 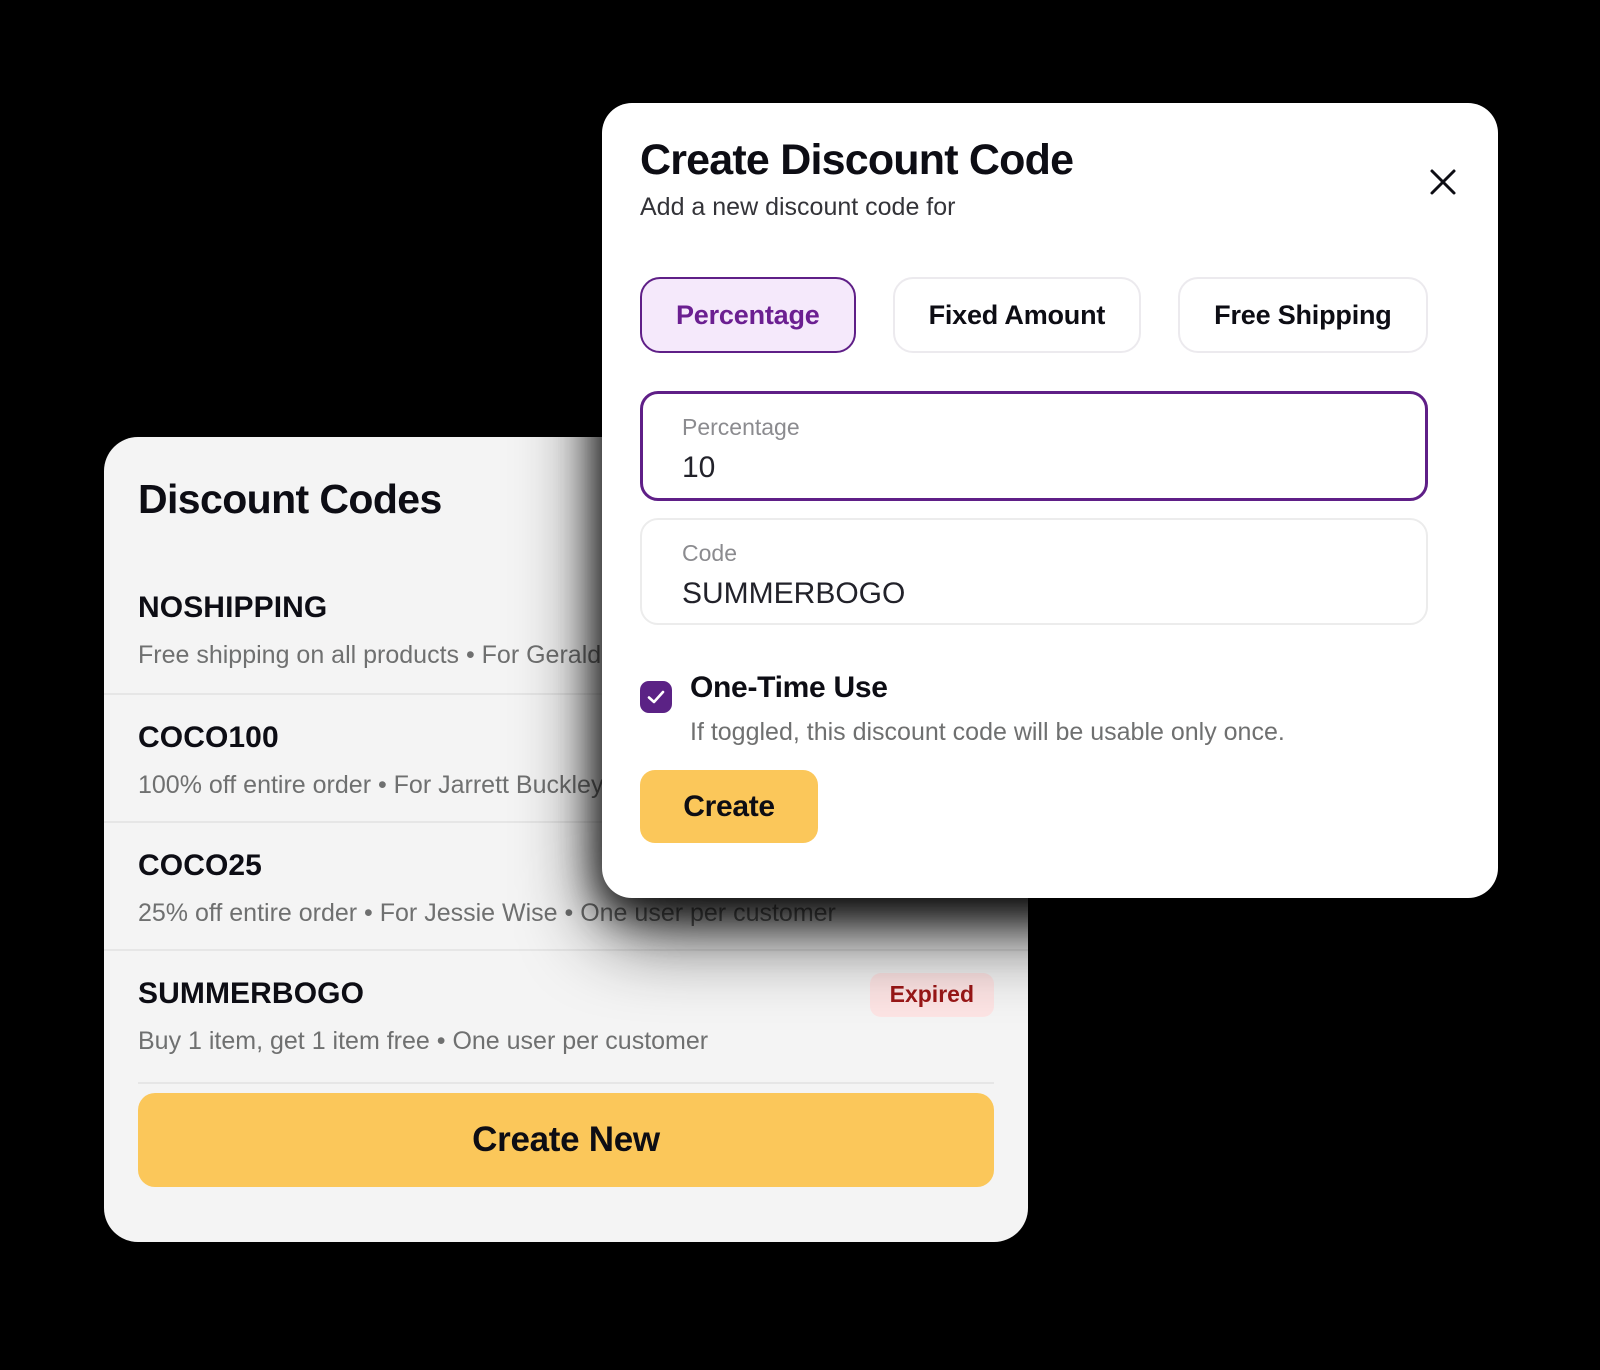 I want to click on discount-type-toggle-group: Percentage Fixed Amount Free Shipping, so click(x=1034, y=315).